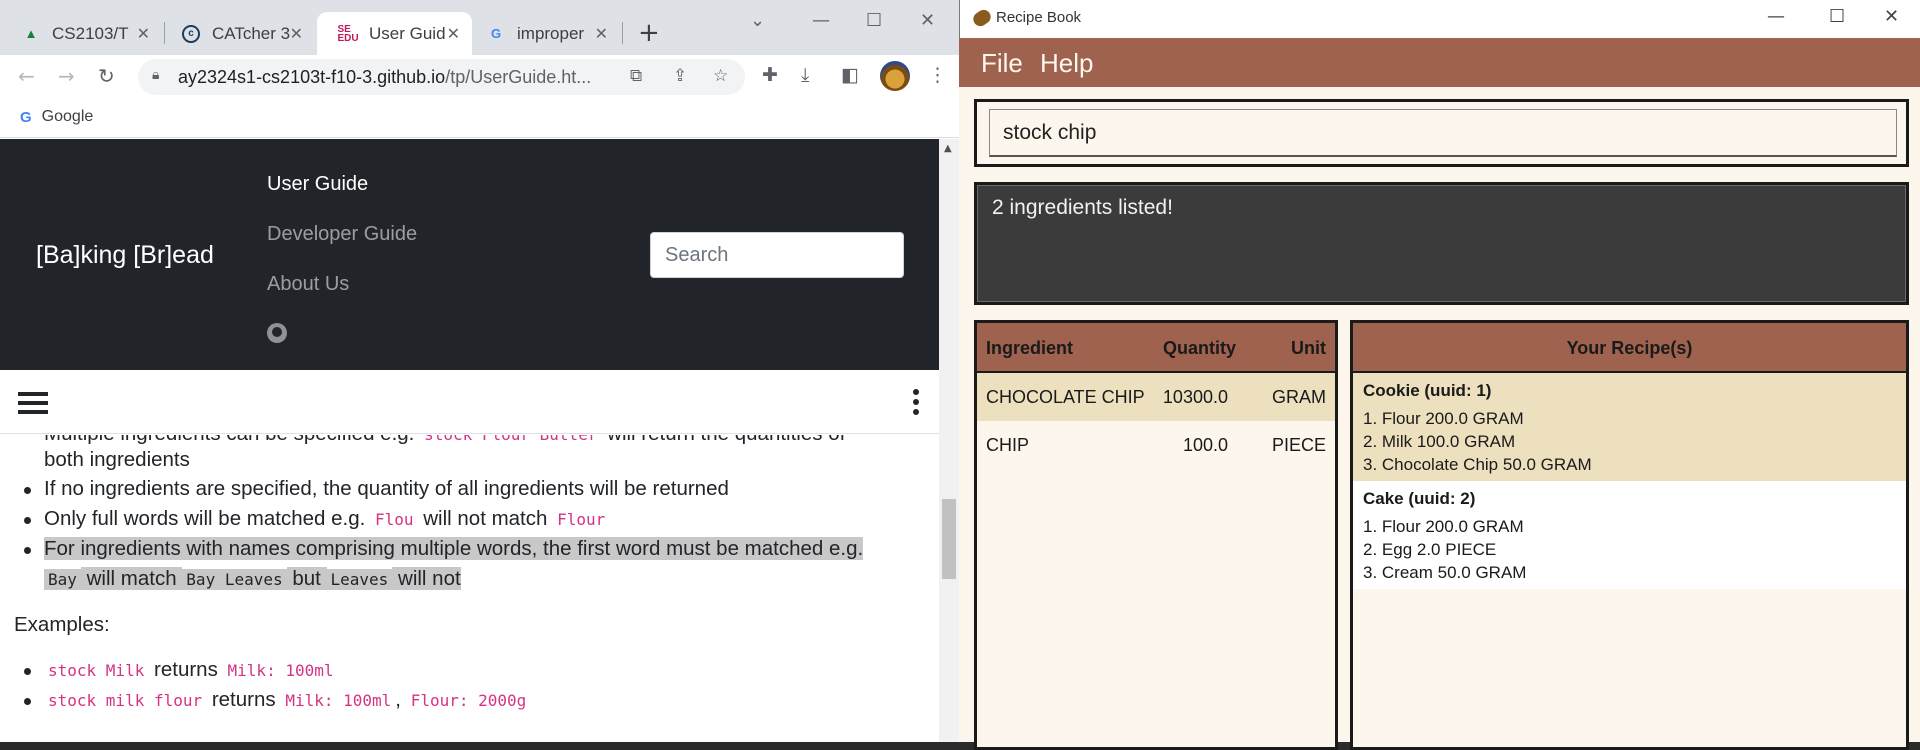  I want to click on github-icon, so click(277, 333).